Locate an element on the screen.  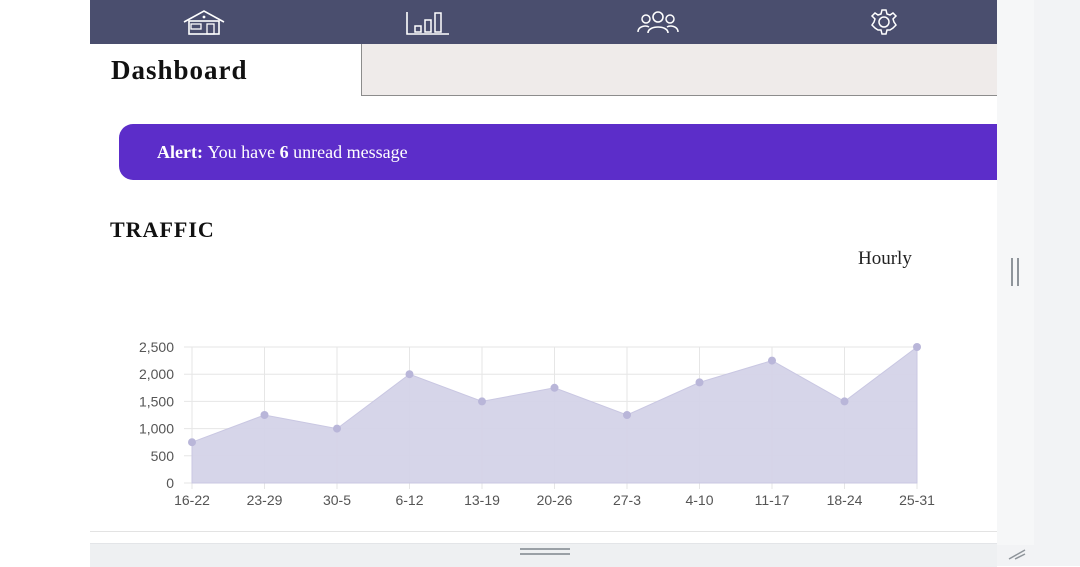
bar-chart-icon is located at coordinates (427, 23).